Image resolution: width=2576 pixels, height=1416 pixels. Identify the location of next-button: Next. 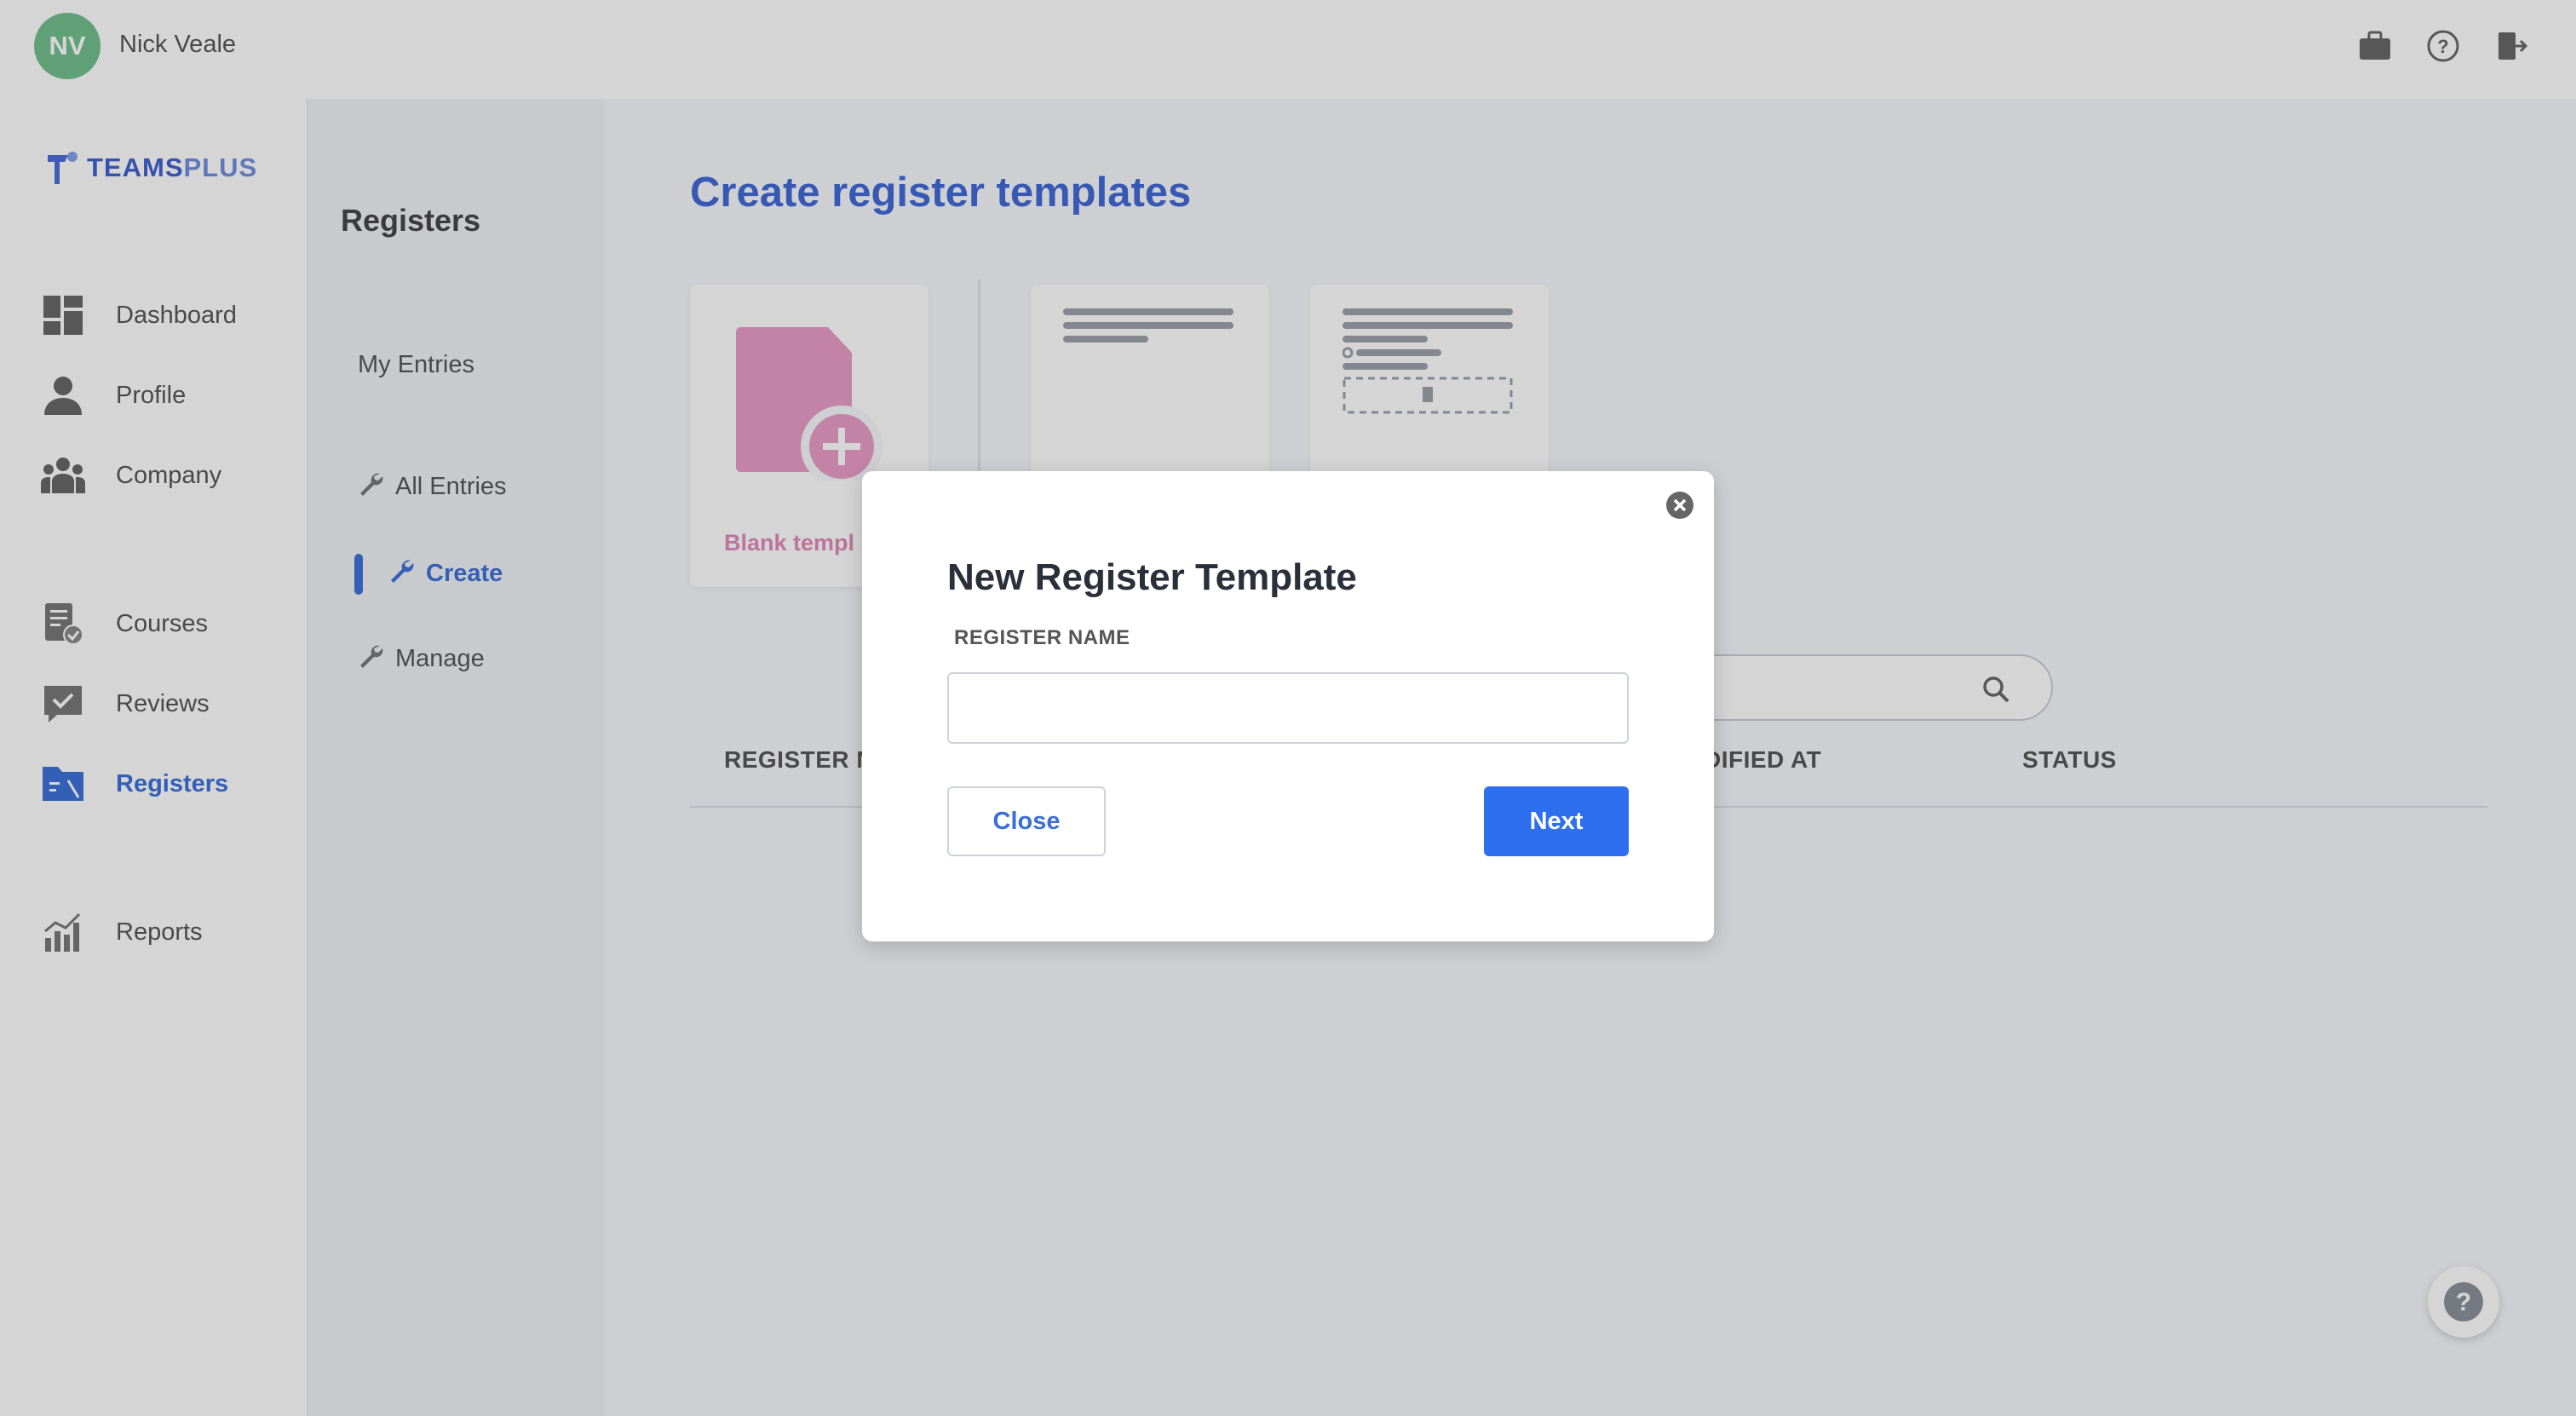
(1557, 821).